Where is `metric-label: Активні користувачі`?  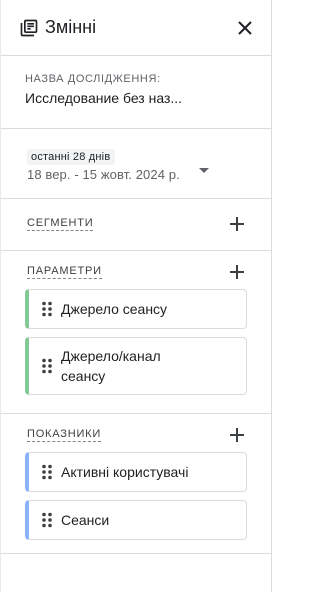 metric-label: Активні користувачі is located at coordinates (125, 472).